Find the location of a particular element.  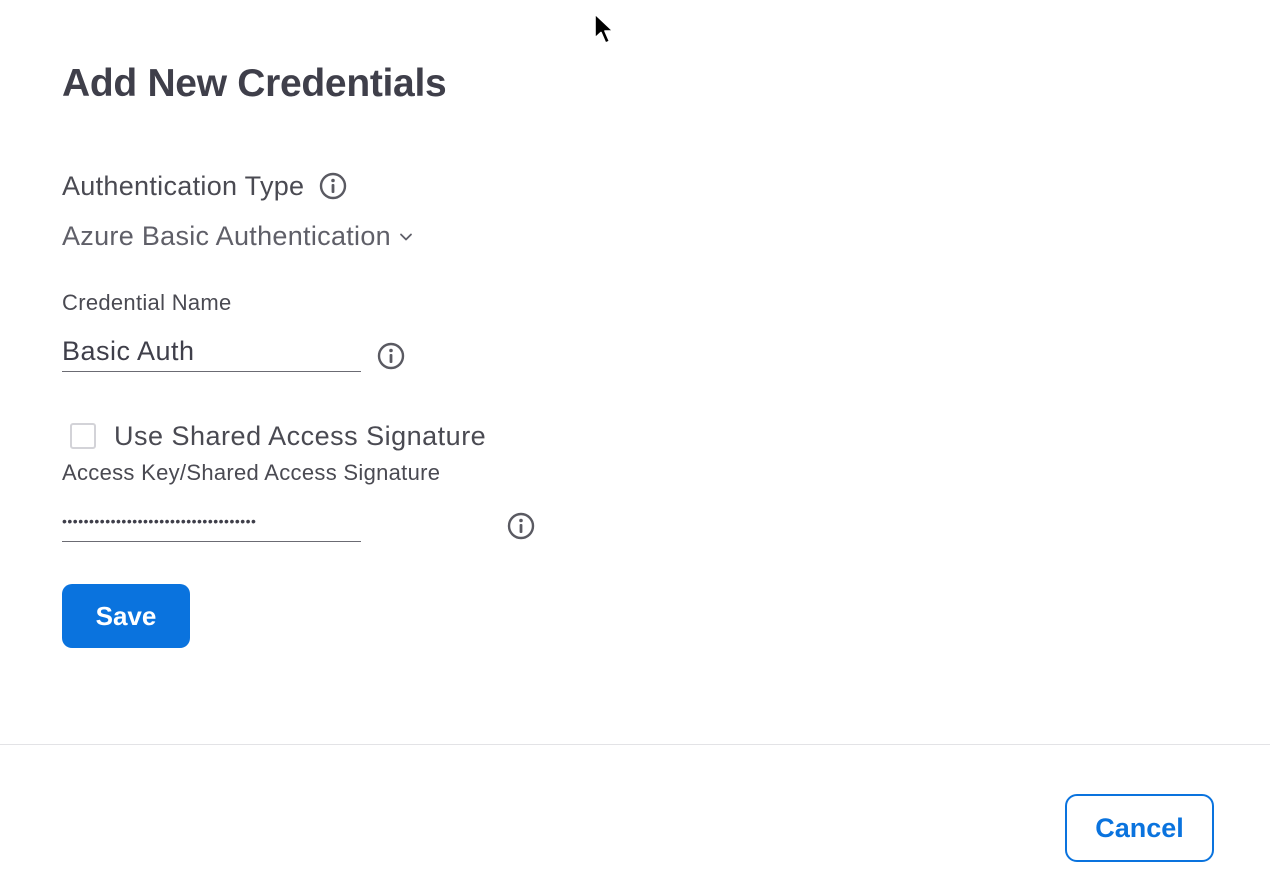

access-key-input is located at coordinates (211, 521).